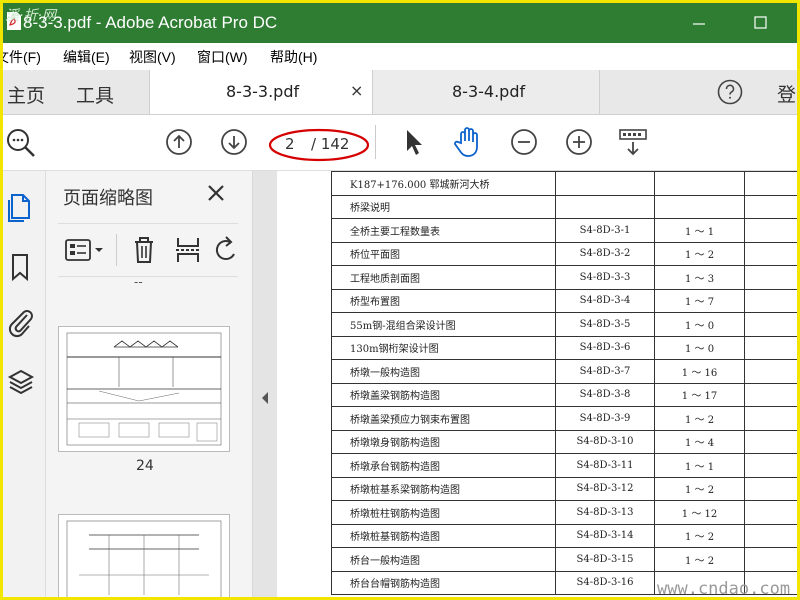 The height and width of the screenshot is (600, 800). What do you see at coordinates (21, 383) in the screenshot?
I see `layers-icon` at bounding box center [21, 383].